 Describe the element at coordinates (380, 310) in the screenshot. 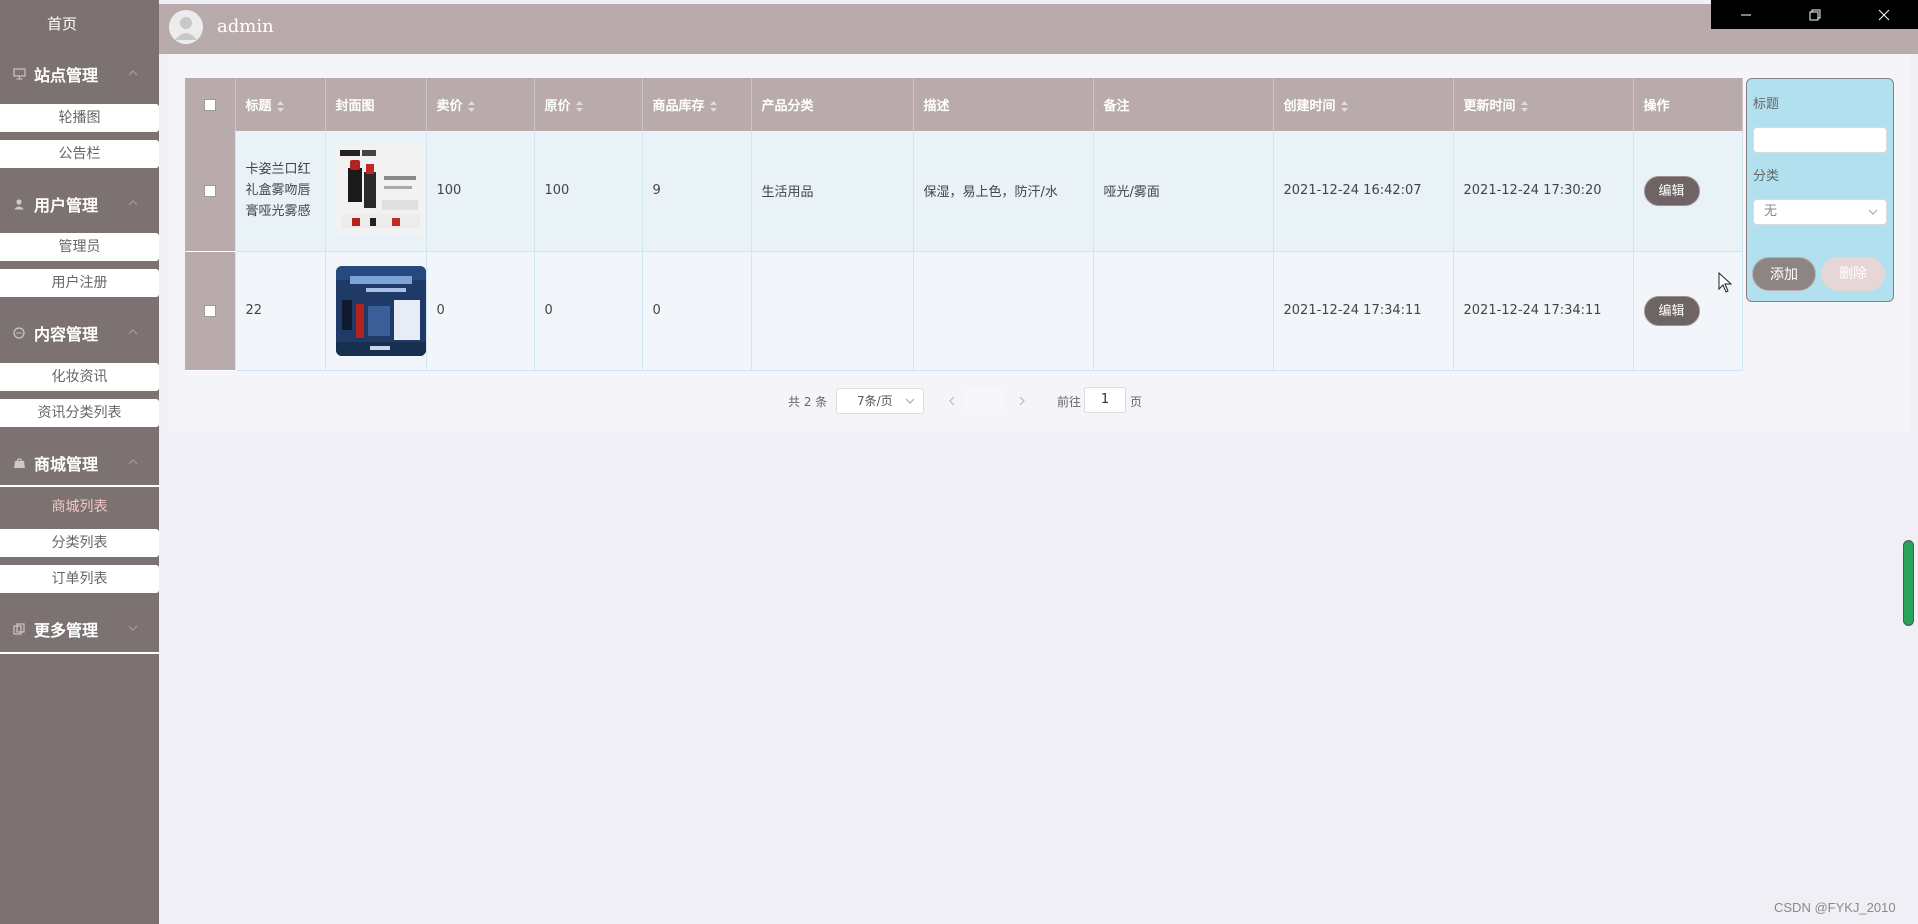

I see `cover-image-lipstick-banner` at that location.